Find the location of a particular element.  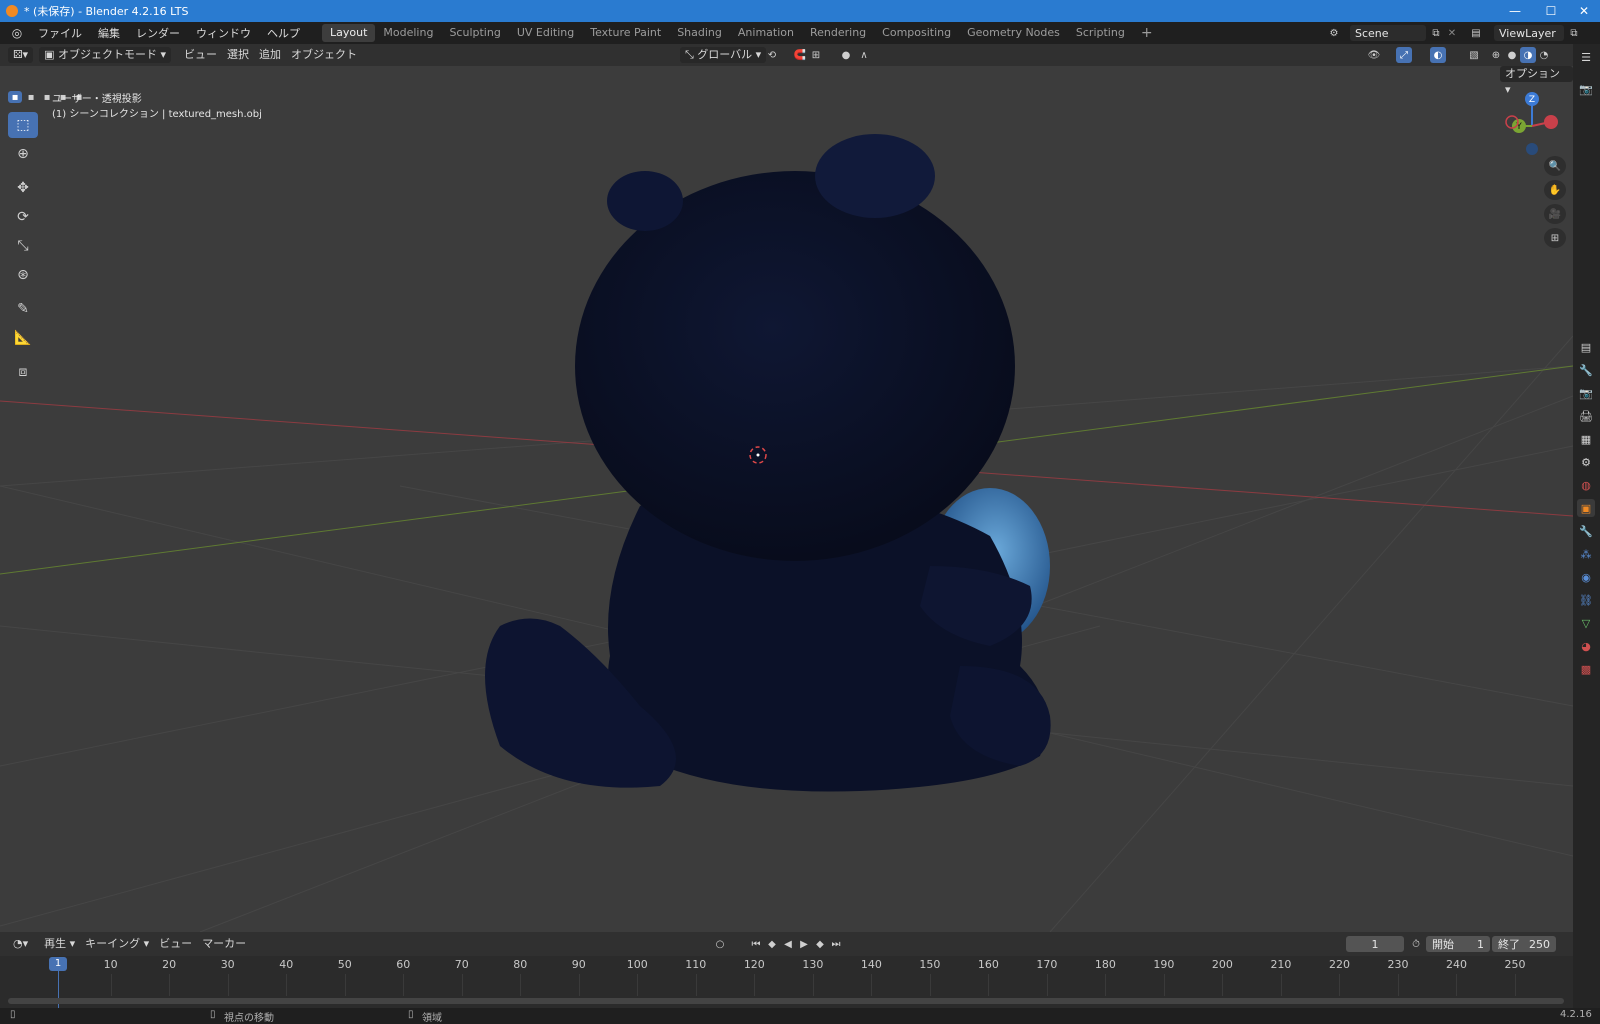

playback-menu: 再生 ▾ is located at coordinates (59, 944).